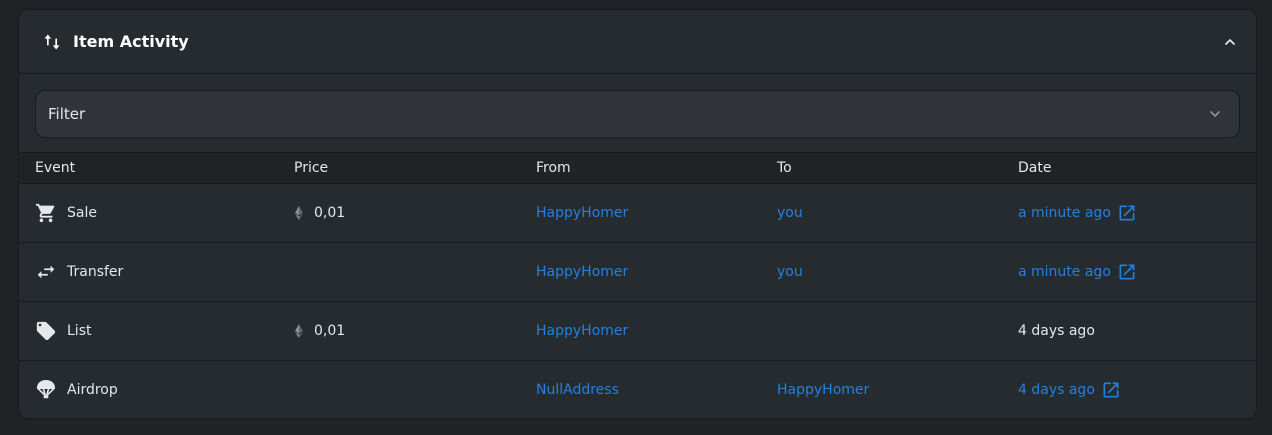  What do you see at coordinates (92, 390) in the screenshot?
I see `event-label: Airdrop` at bounding box center [92, 390].